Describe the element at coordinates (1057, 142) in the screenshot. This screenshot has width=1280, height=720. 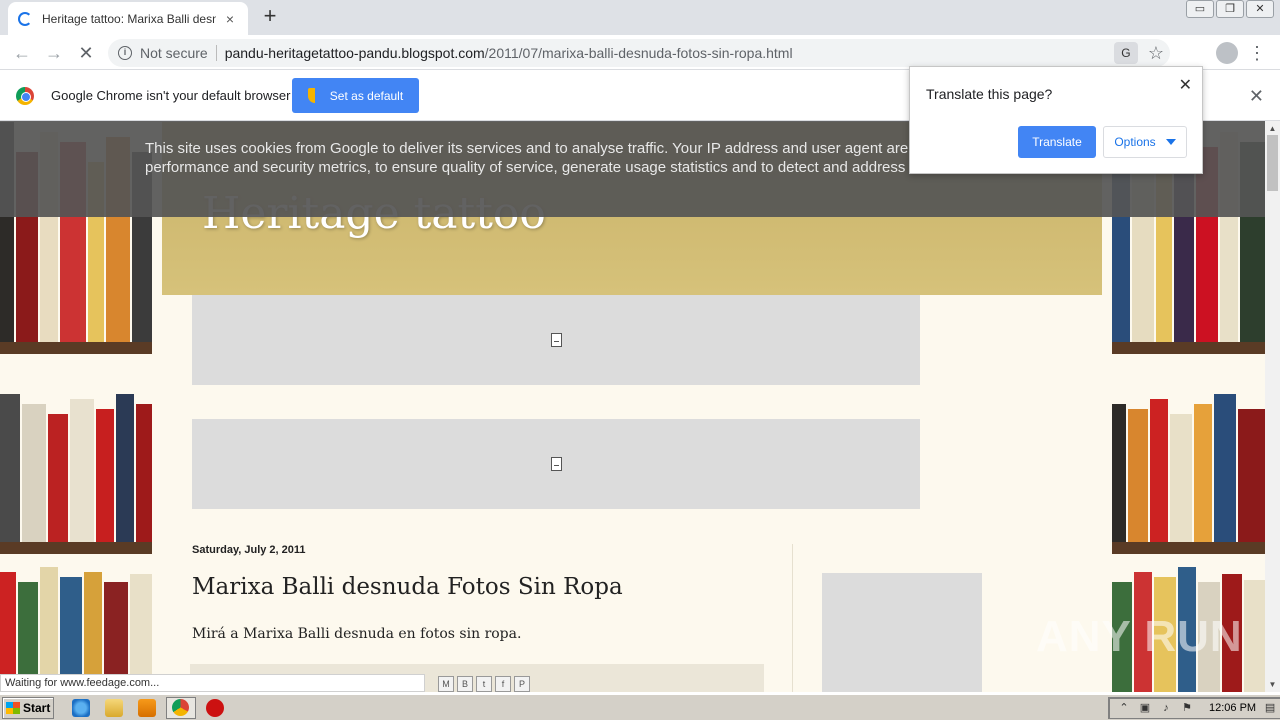
I see `translate-button: Translate` at that location.